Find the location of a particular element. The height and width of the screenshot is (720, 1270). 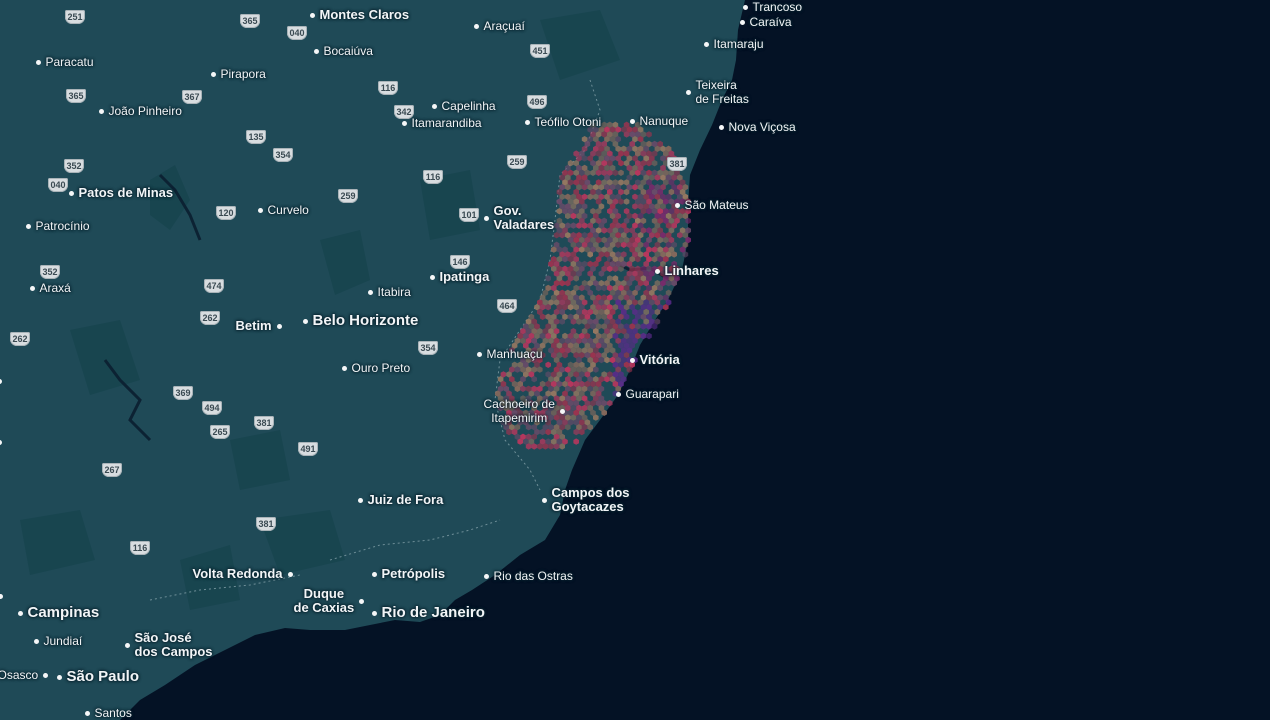

city-gov-valadares: Gov. Valadares is located at coordinates (519, 217).